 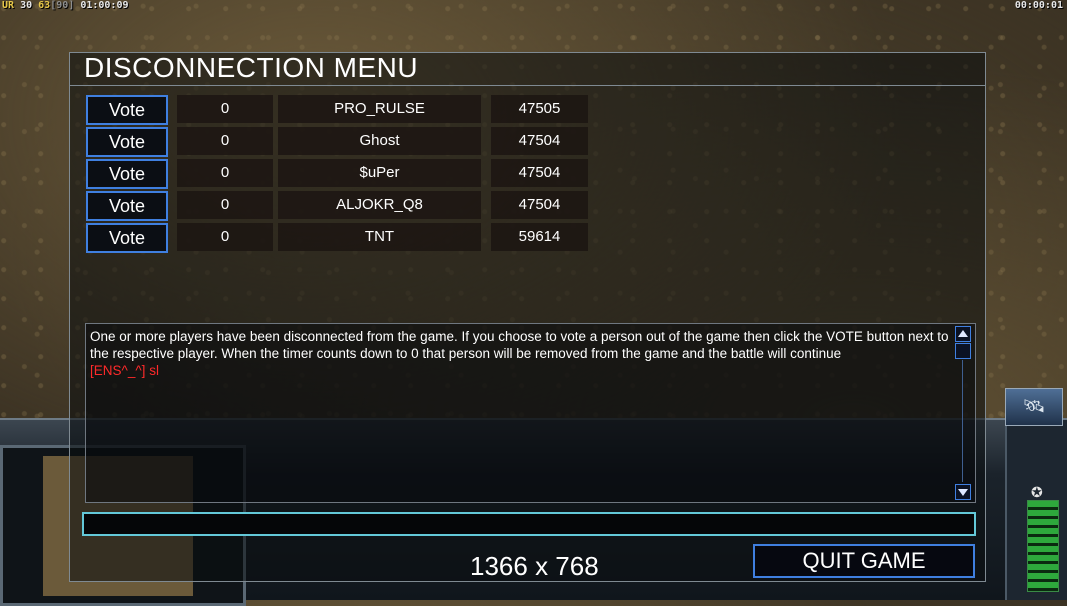 I want to click on title-divider, so click(x=527, y=85).